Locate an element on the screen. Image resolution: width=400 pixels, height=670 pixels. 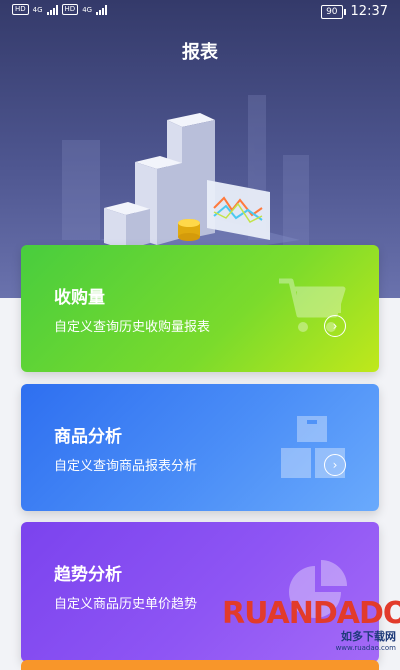
clock: 12:37 is located at coordinates (369, 11).